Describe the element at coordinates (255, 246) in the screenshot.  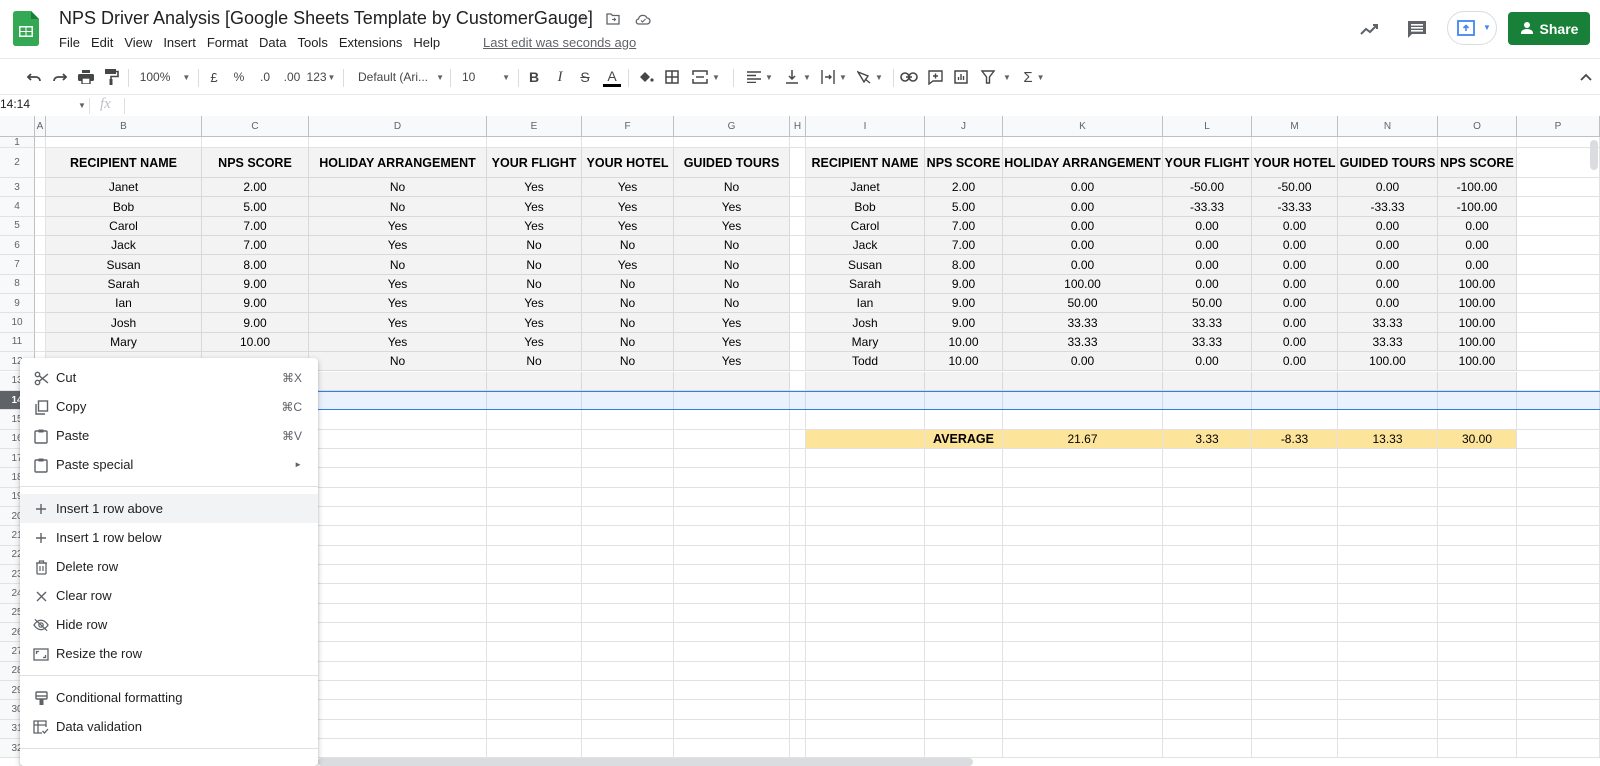
I see `left-table-cell: 7.00` at that location.